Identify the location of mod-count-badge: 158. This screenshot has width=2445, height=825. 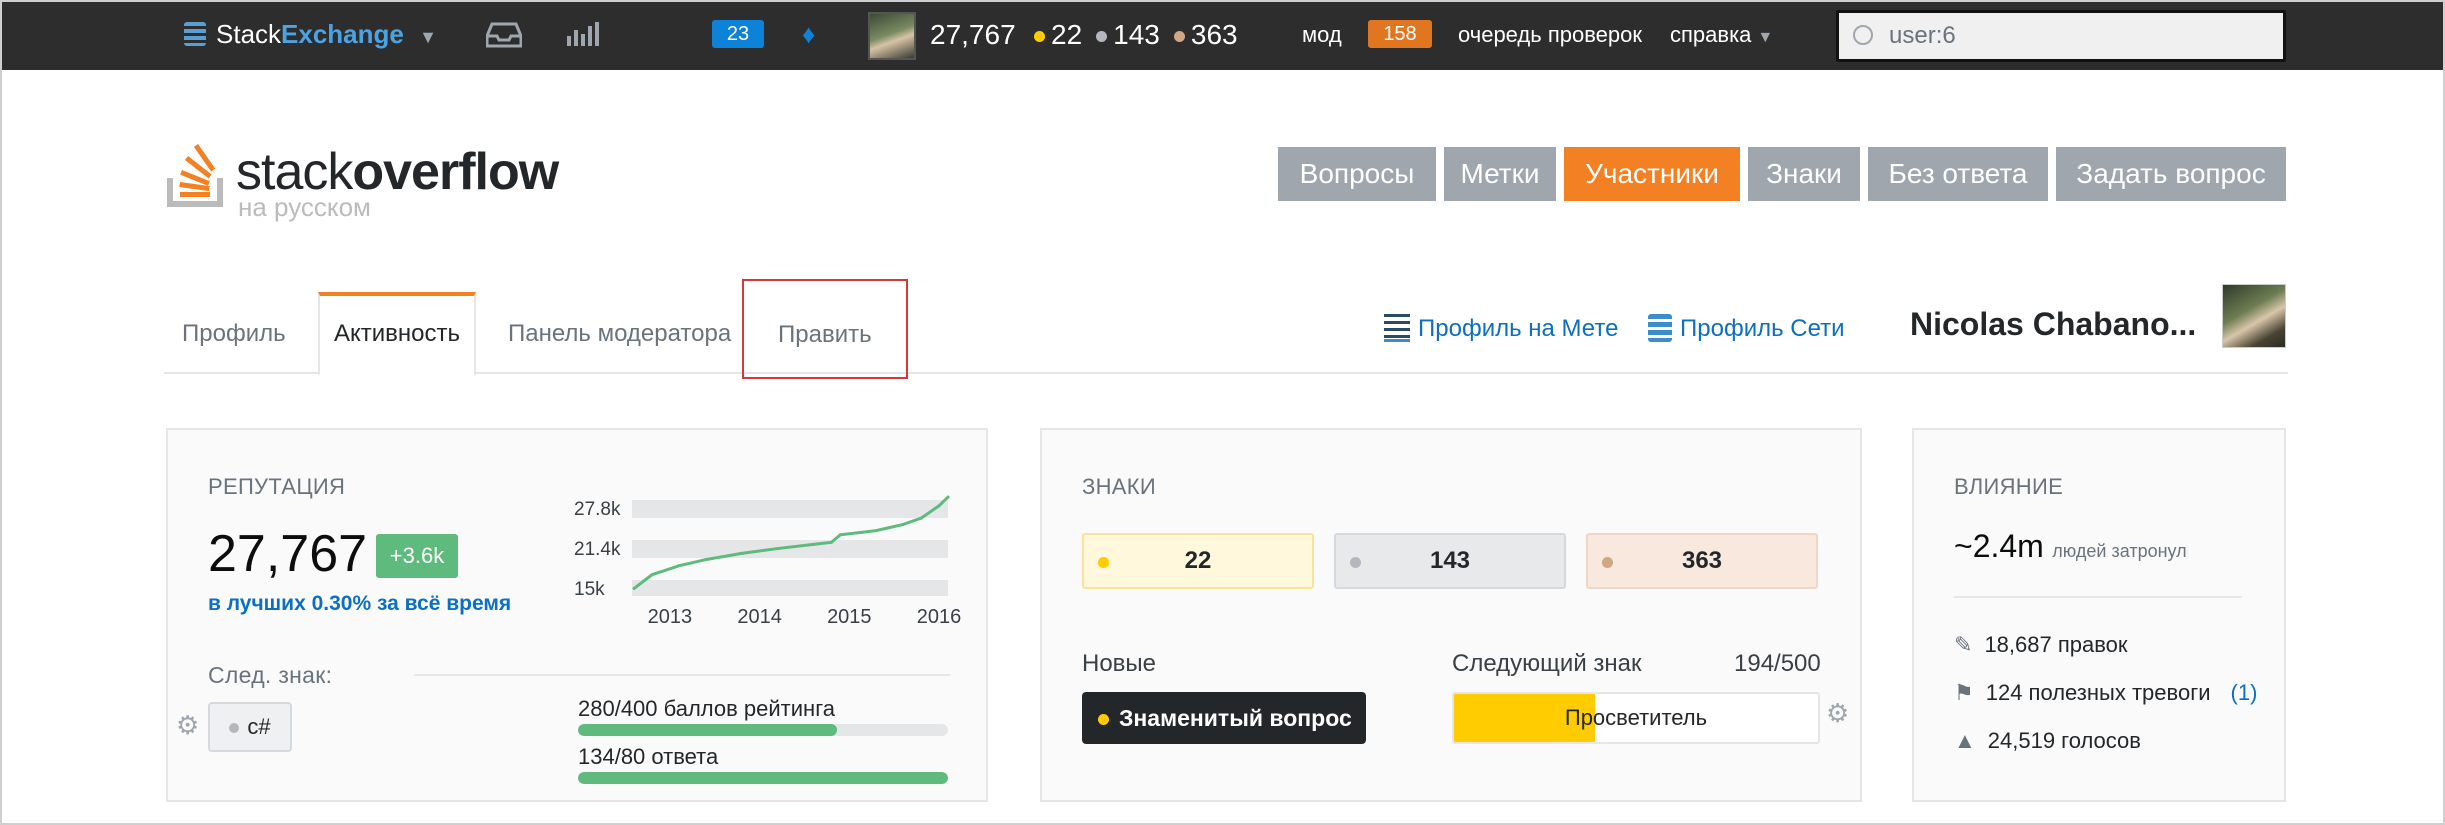
(1400, 34).